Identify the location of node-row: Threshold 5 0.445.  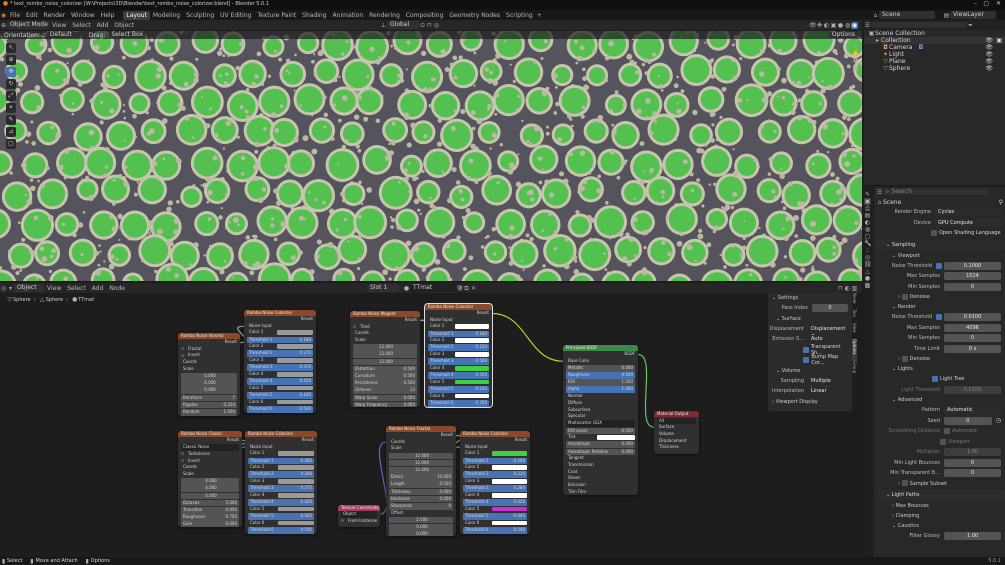
(280, 395).